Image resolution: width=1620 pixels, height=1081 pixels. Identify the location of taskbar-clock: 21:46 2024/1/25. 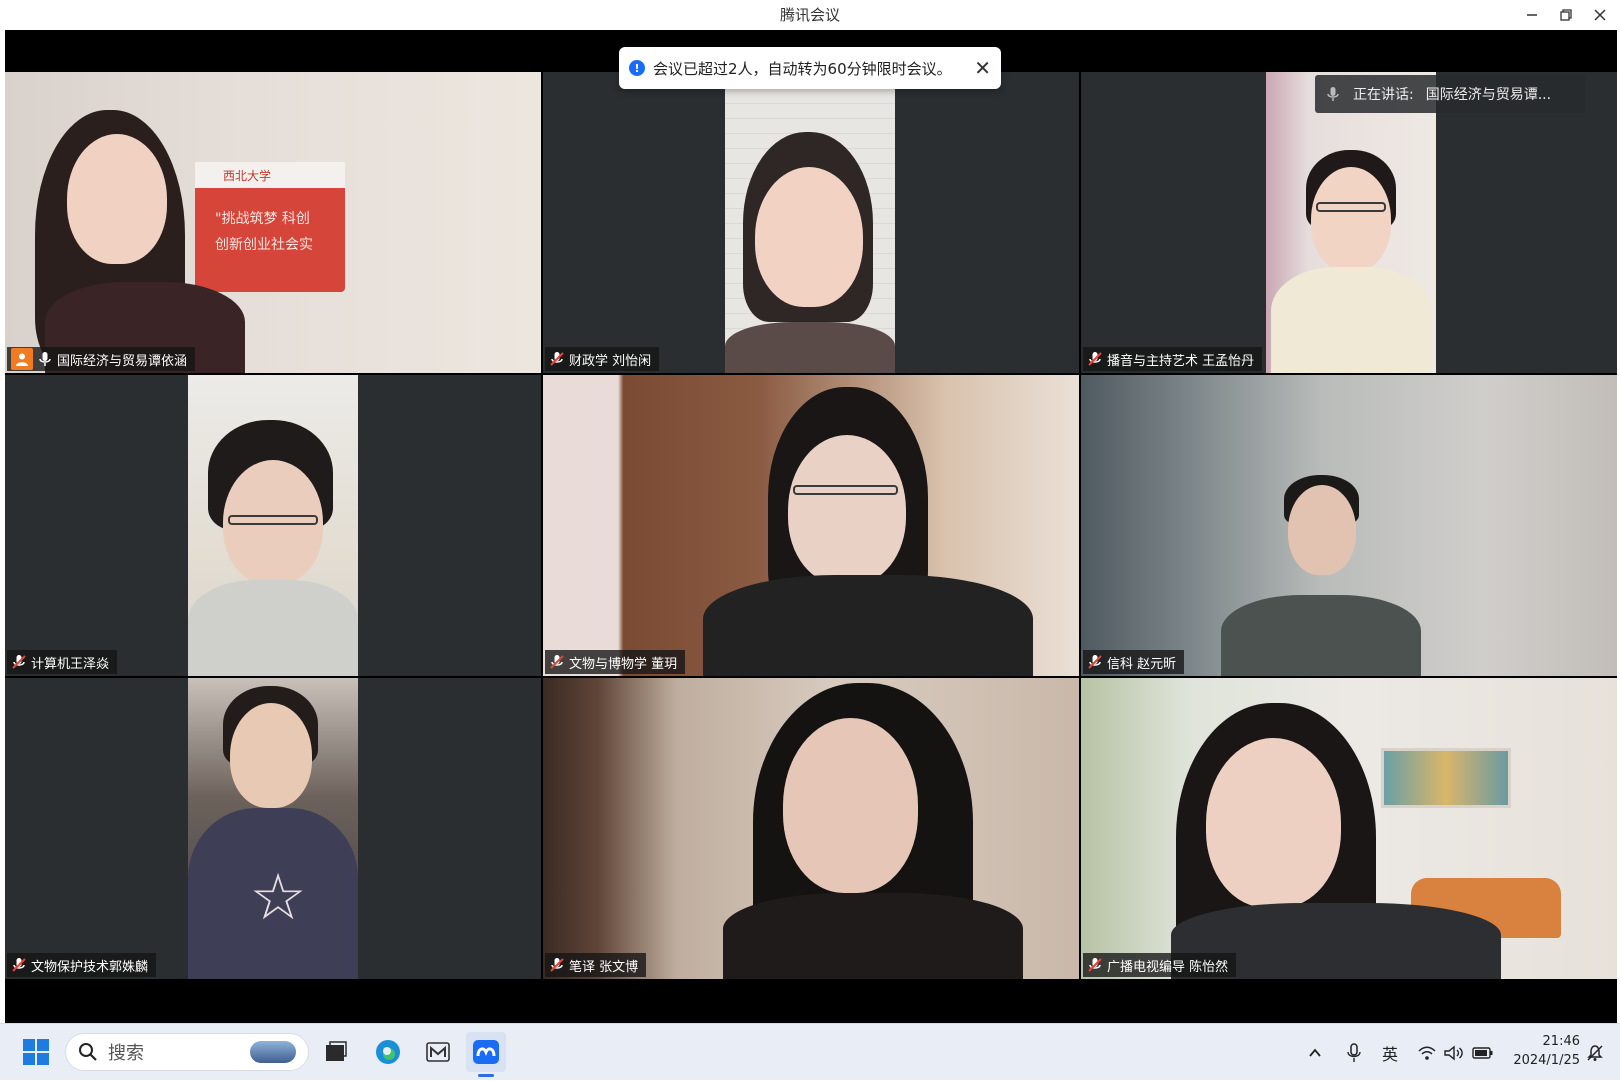
(1540, 1051).